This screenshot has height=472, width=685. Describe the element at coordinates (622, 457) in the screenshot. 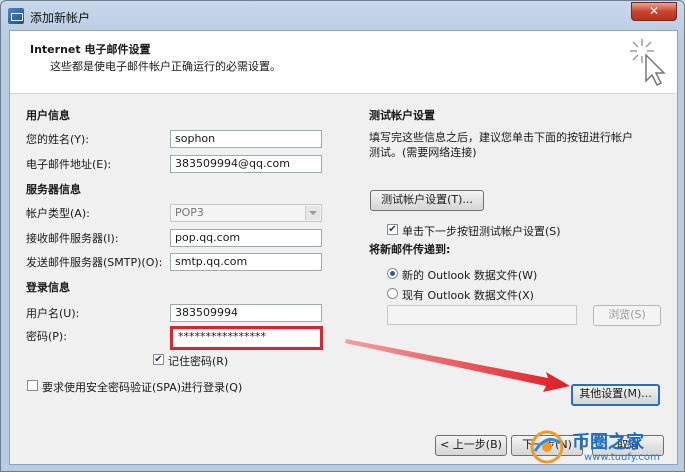

I see `watermark-url: www.tuufy.com` at that location.